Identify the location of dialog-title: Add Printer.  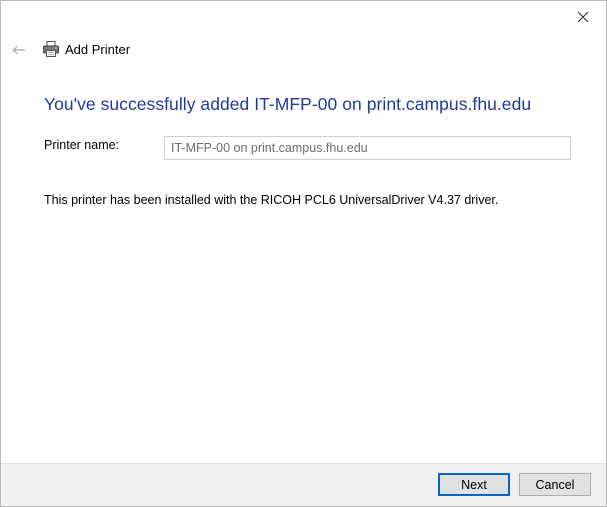
(98, 49).